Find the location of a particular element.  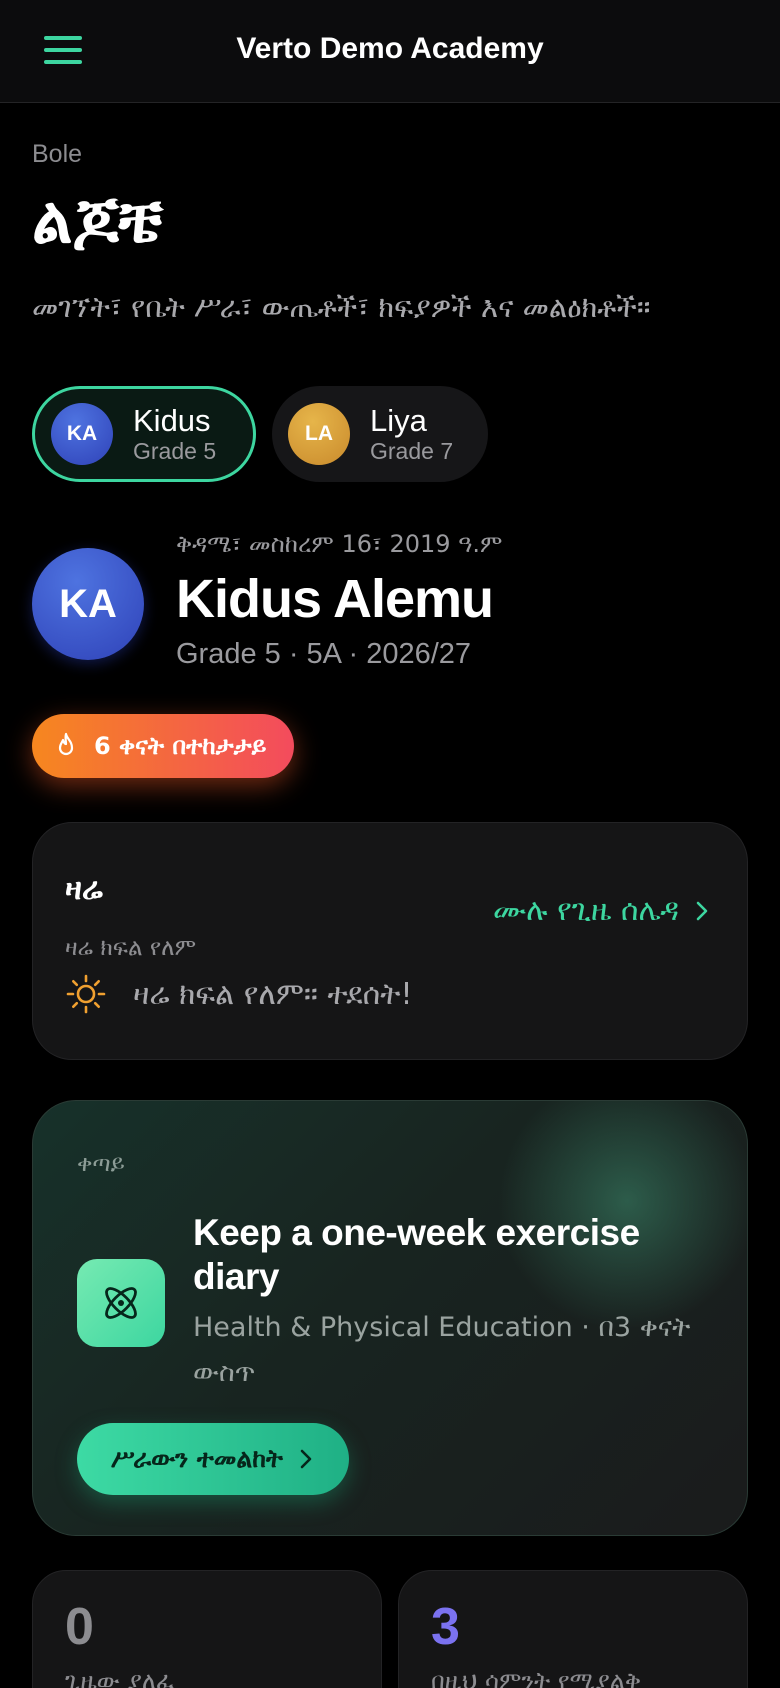

stat-value: 0 is located at coordinates (79, 1627).